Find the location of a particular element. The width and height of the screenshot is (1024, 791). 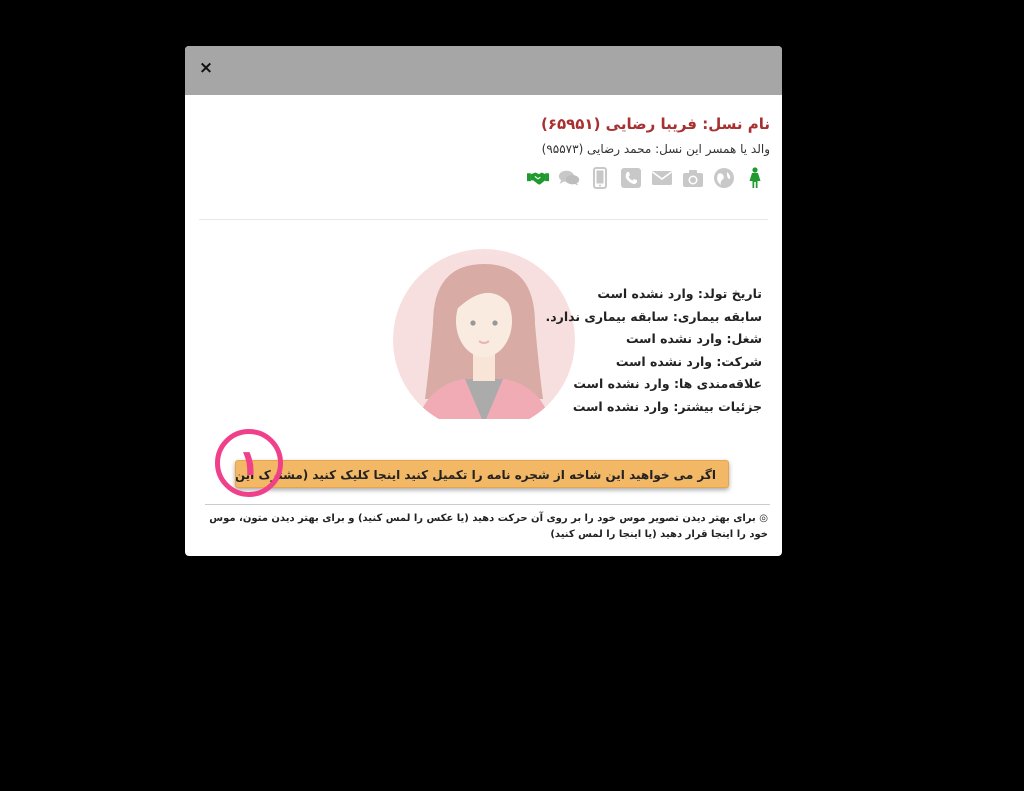

modal-header: × is located at coordinates (483, 70).